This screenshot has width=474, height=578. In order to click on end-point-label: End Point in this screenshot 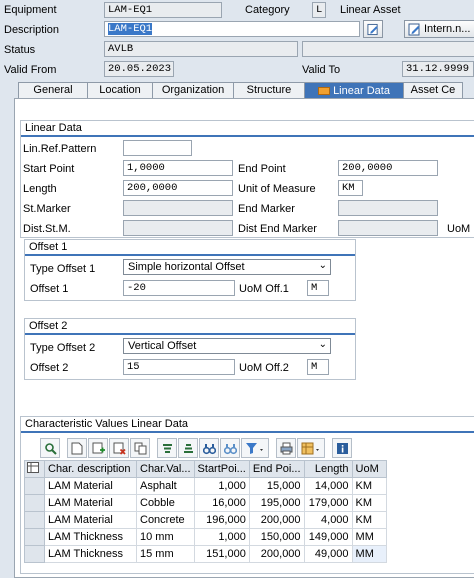, I will do `click(262, 169)`.